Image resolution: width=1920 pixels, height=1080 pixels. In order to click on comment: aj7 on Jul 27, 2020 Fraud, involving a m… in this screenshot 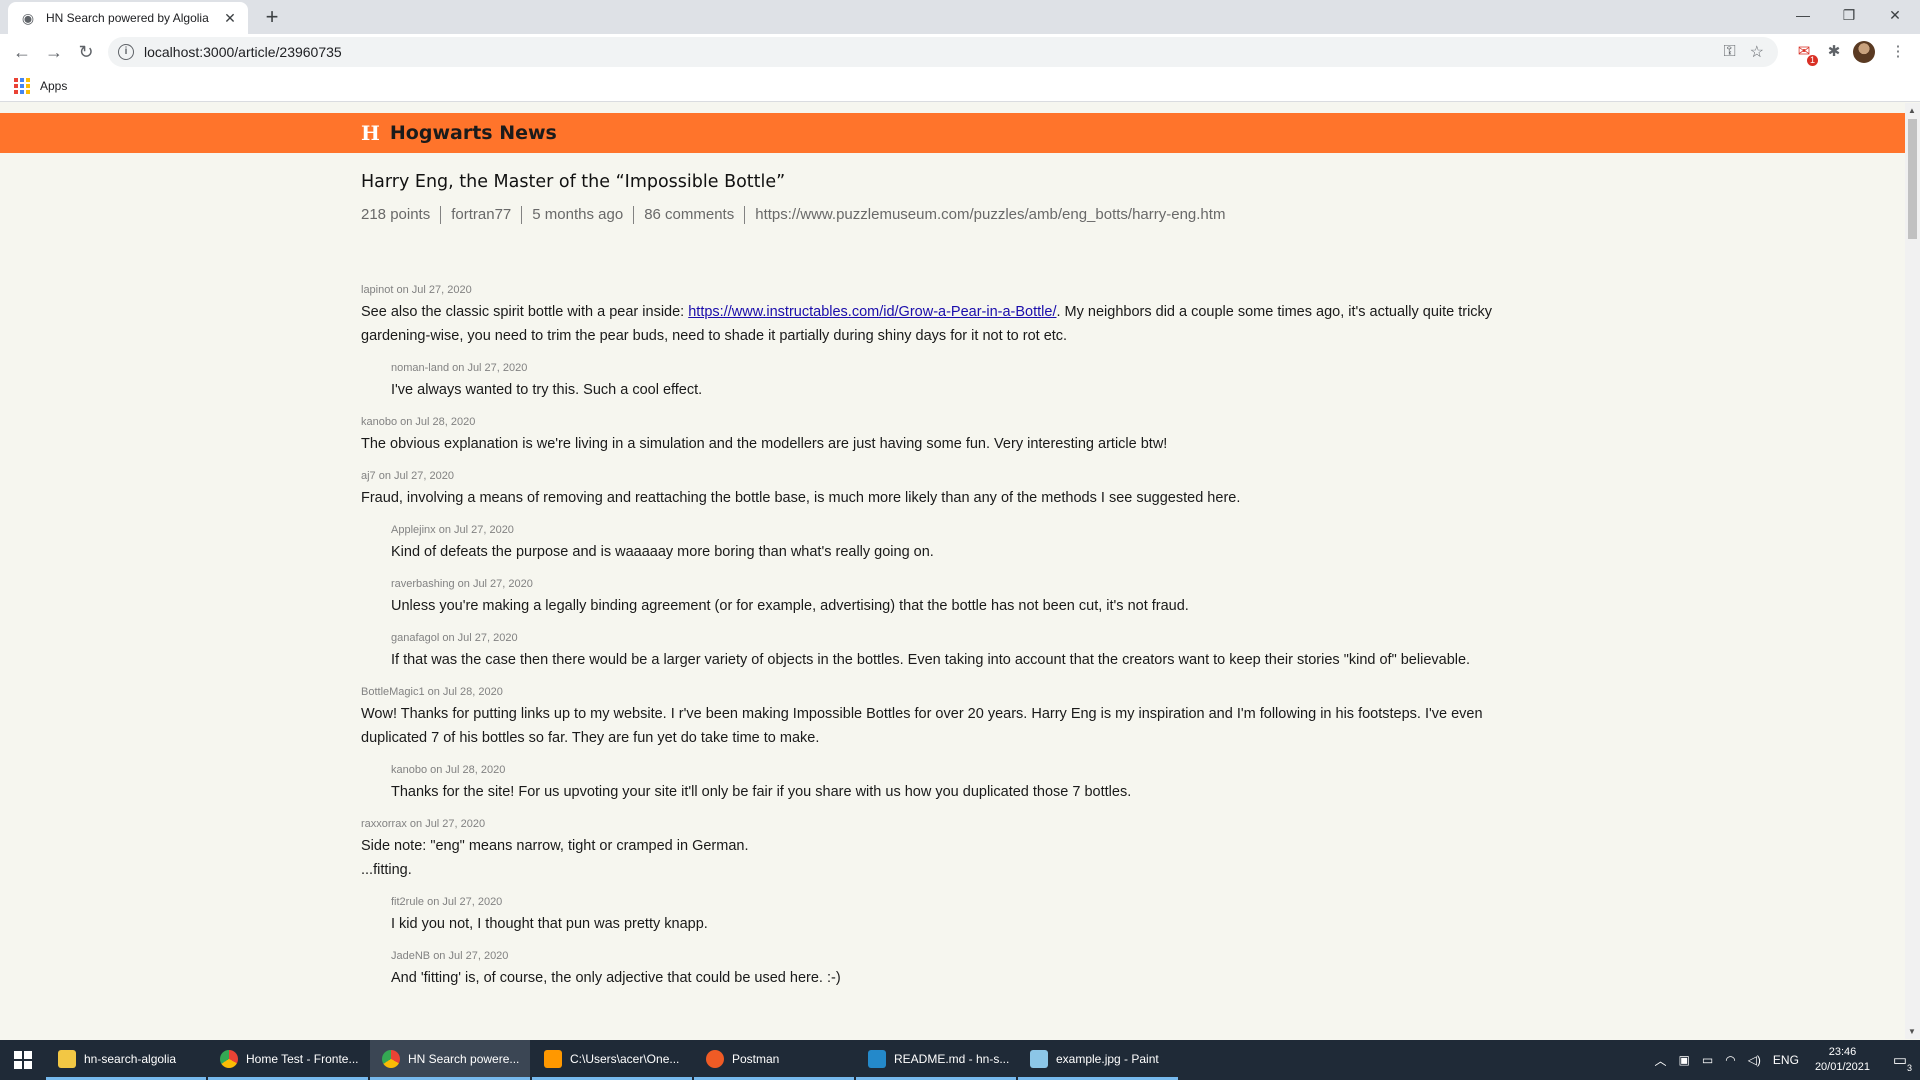, I will do `click(941, 489)`.